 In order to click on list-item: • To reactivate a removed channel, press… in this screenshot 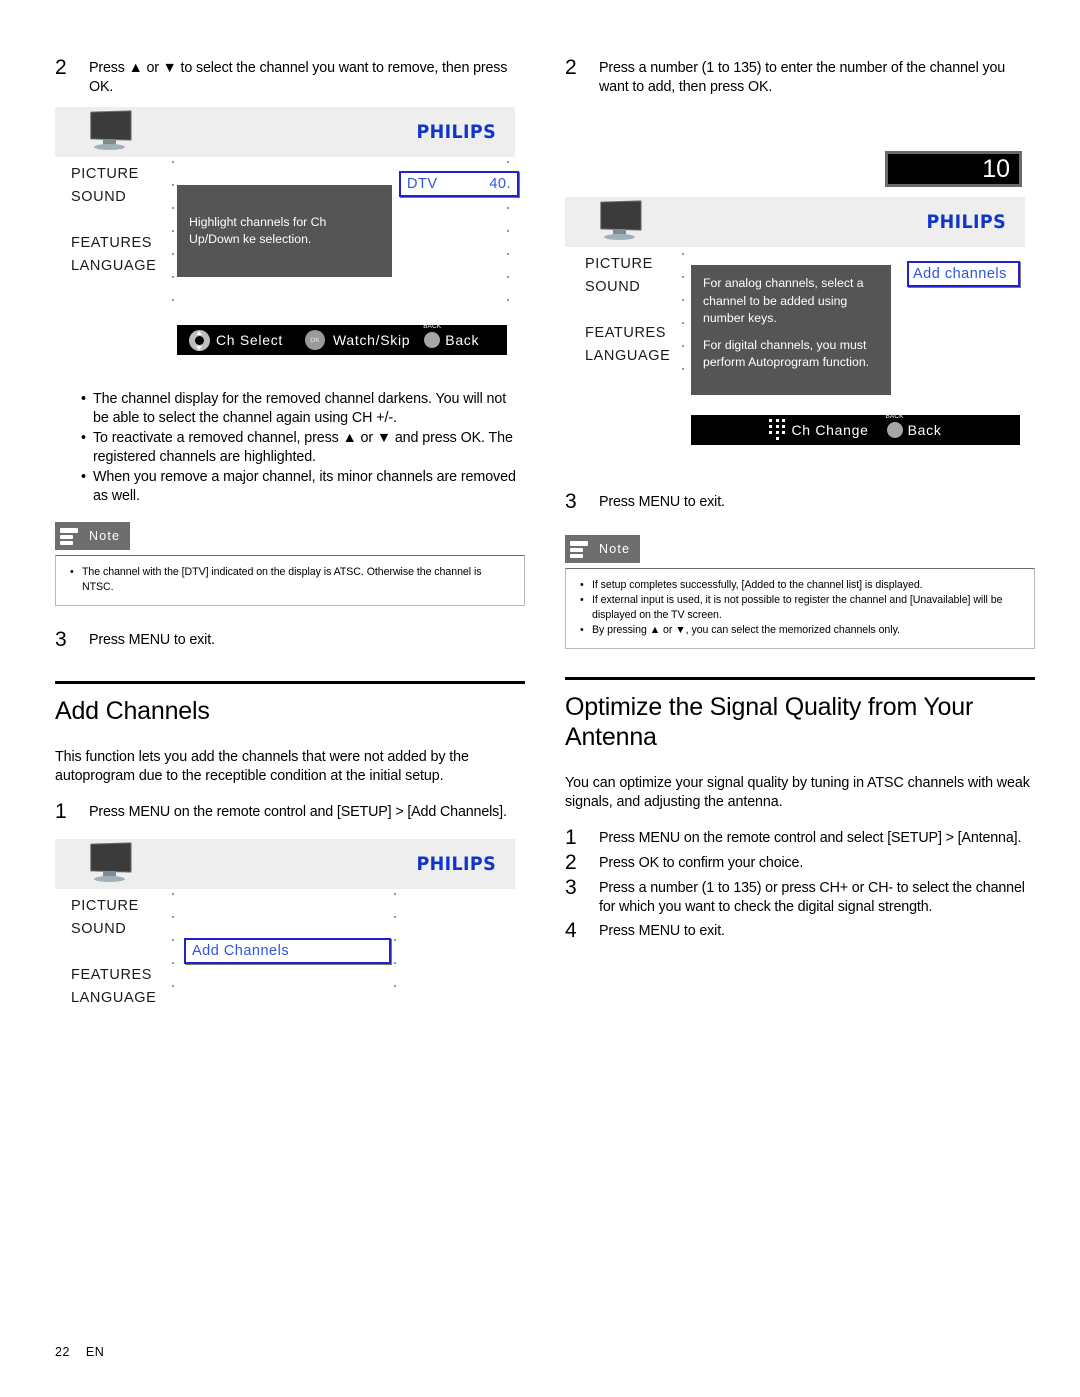, I will do `click(290, 448)`.